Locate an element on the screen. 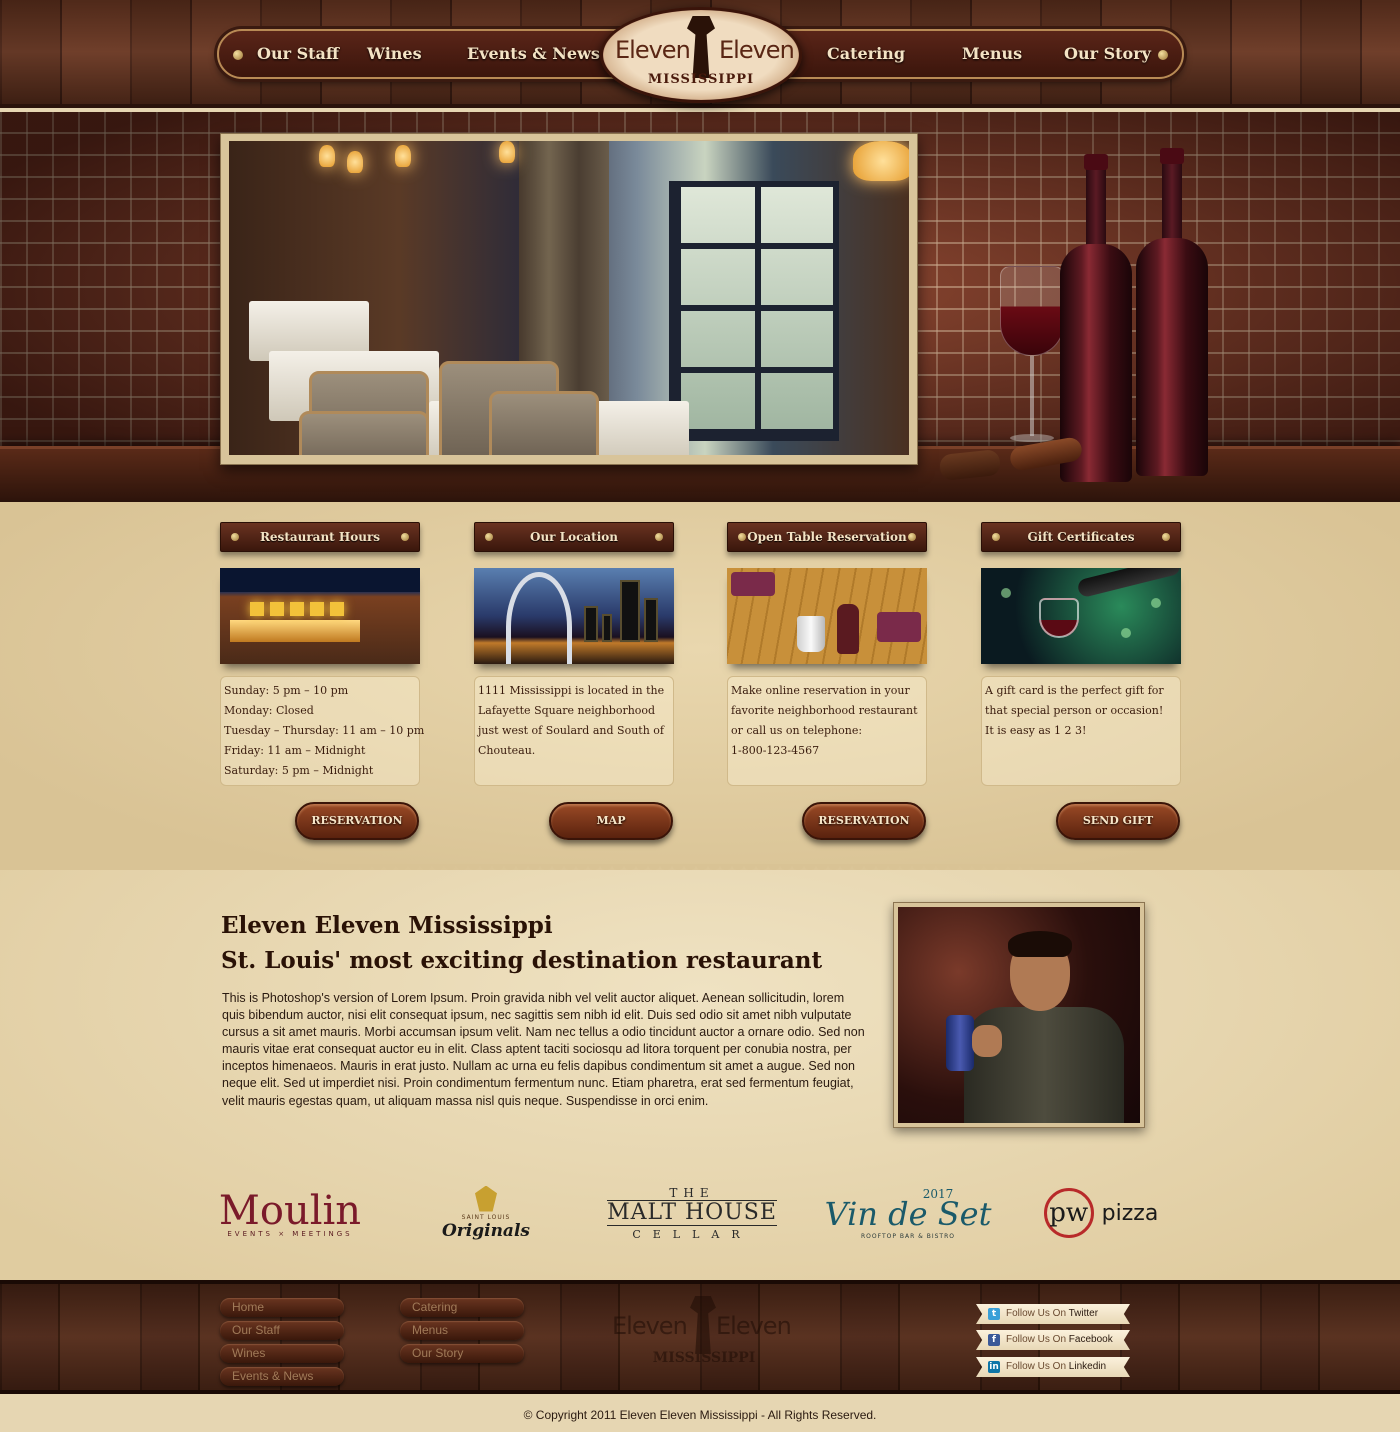 This screenshot has height=1432, width=1400. footer-logo-right-word: Eleven is located at coordinates (754, 1326).